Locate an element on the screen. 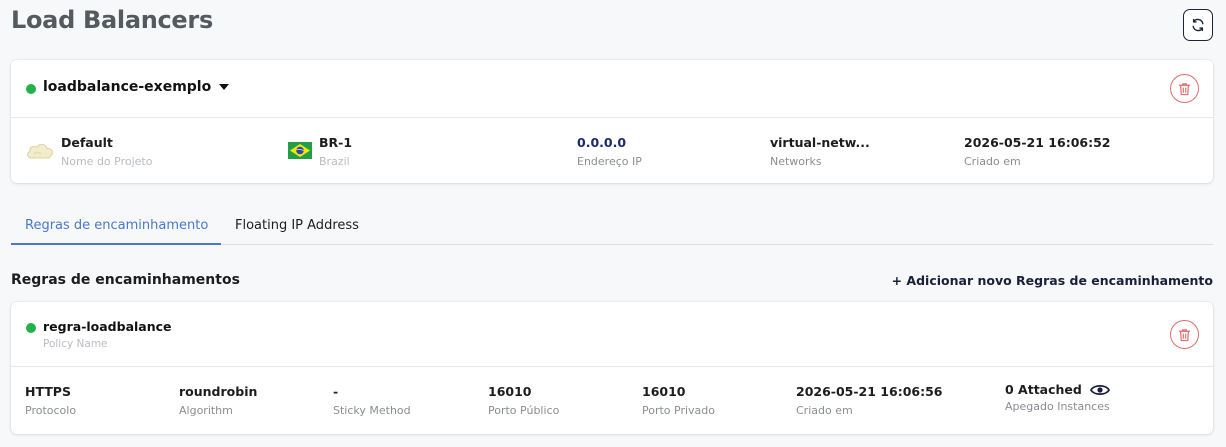 The width and height of the screenshot is (1226, 447). protocol-value: HTTPS is located at coordinates (48, 391).